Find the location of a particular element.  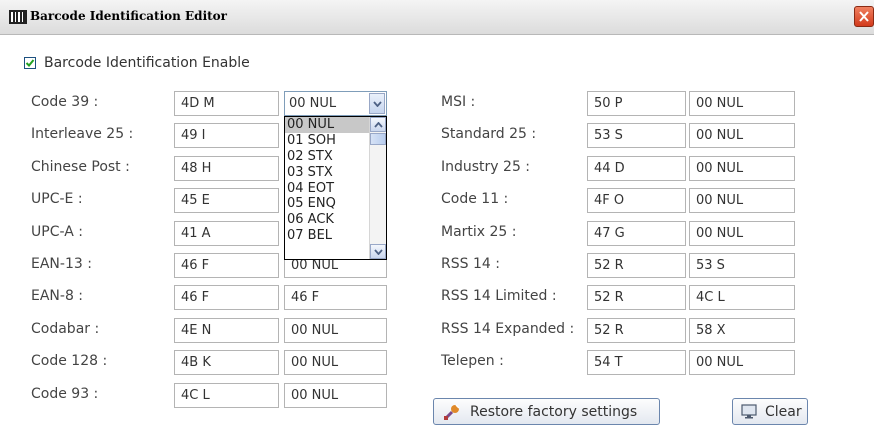

ean-8-value1-field: 46 F is located at coordinates (226, 298).